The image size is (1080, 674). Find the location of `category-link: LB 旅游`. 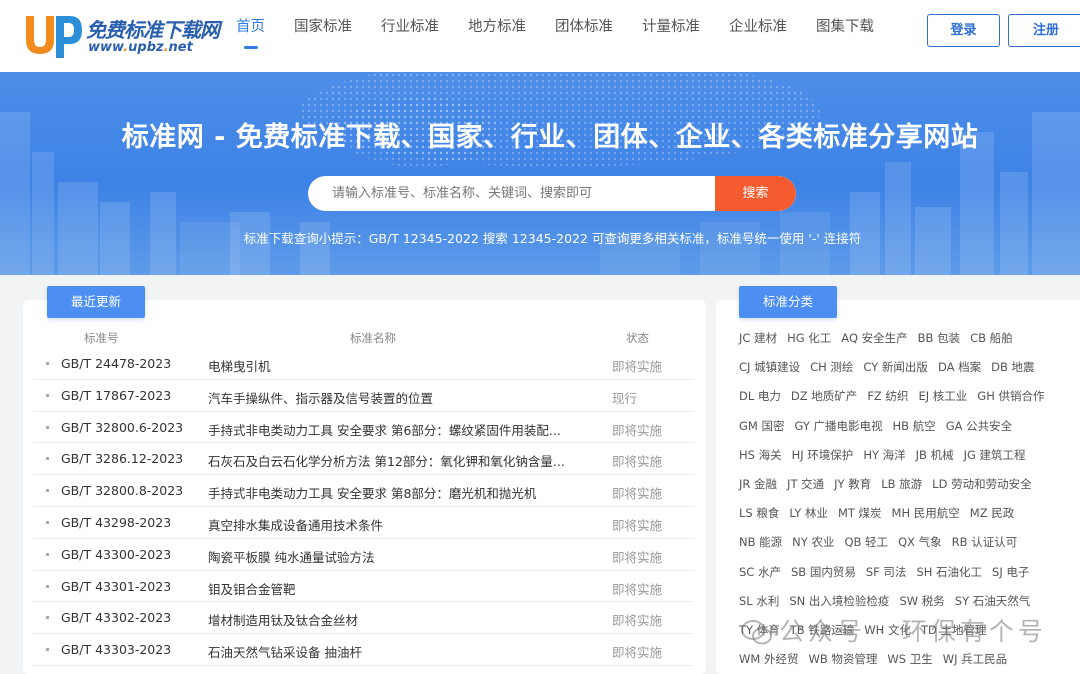

category-link: LB 旅游 is located at coordinates (901, 484).